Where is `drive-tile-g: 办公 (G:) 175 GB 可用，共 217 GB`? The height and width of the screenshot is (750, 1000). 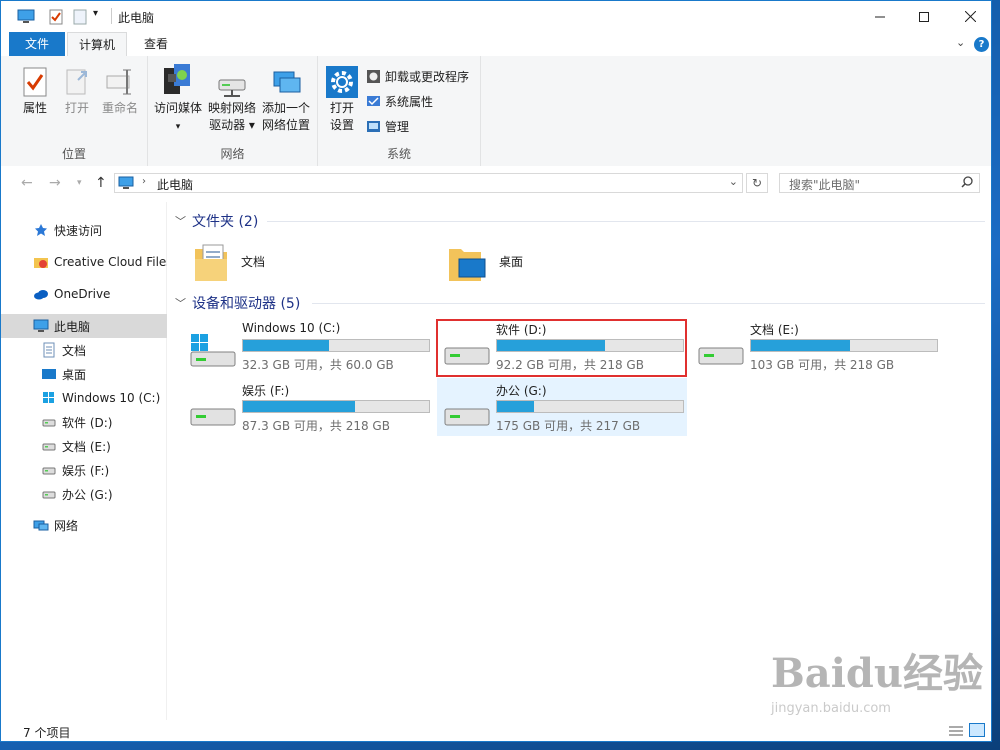 drive-tile-g: 办公 (G:) 175 GB 可用，共 217 GB is located at coordinates (562, 407).